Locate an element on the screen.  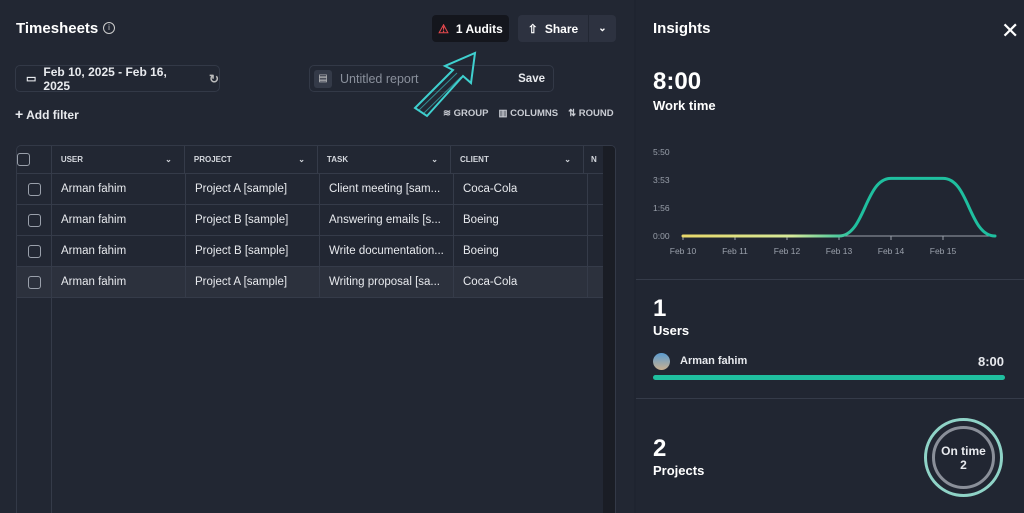
avatar is located at coordinates (661, 361).